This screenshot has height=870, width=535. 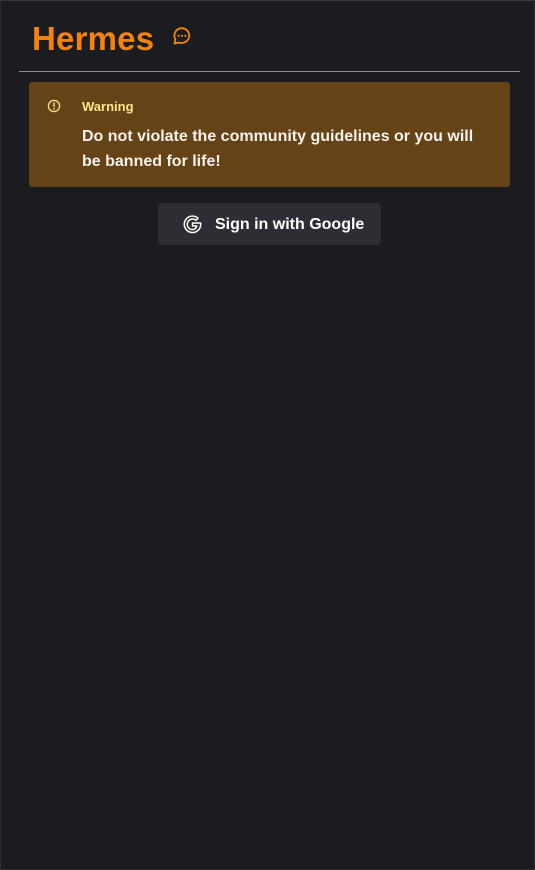 I want to click on google-icon, so click(x=192, y=224).